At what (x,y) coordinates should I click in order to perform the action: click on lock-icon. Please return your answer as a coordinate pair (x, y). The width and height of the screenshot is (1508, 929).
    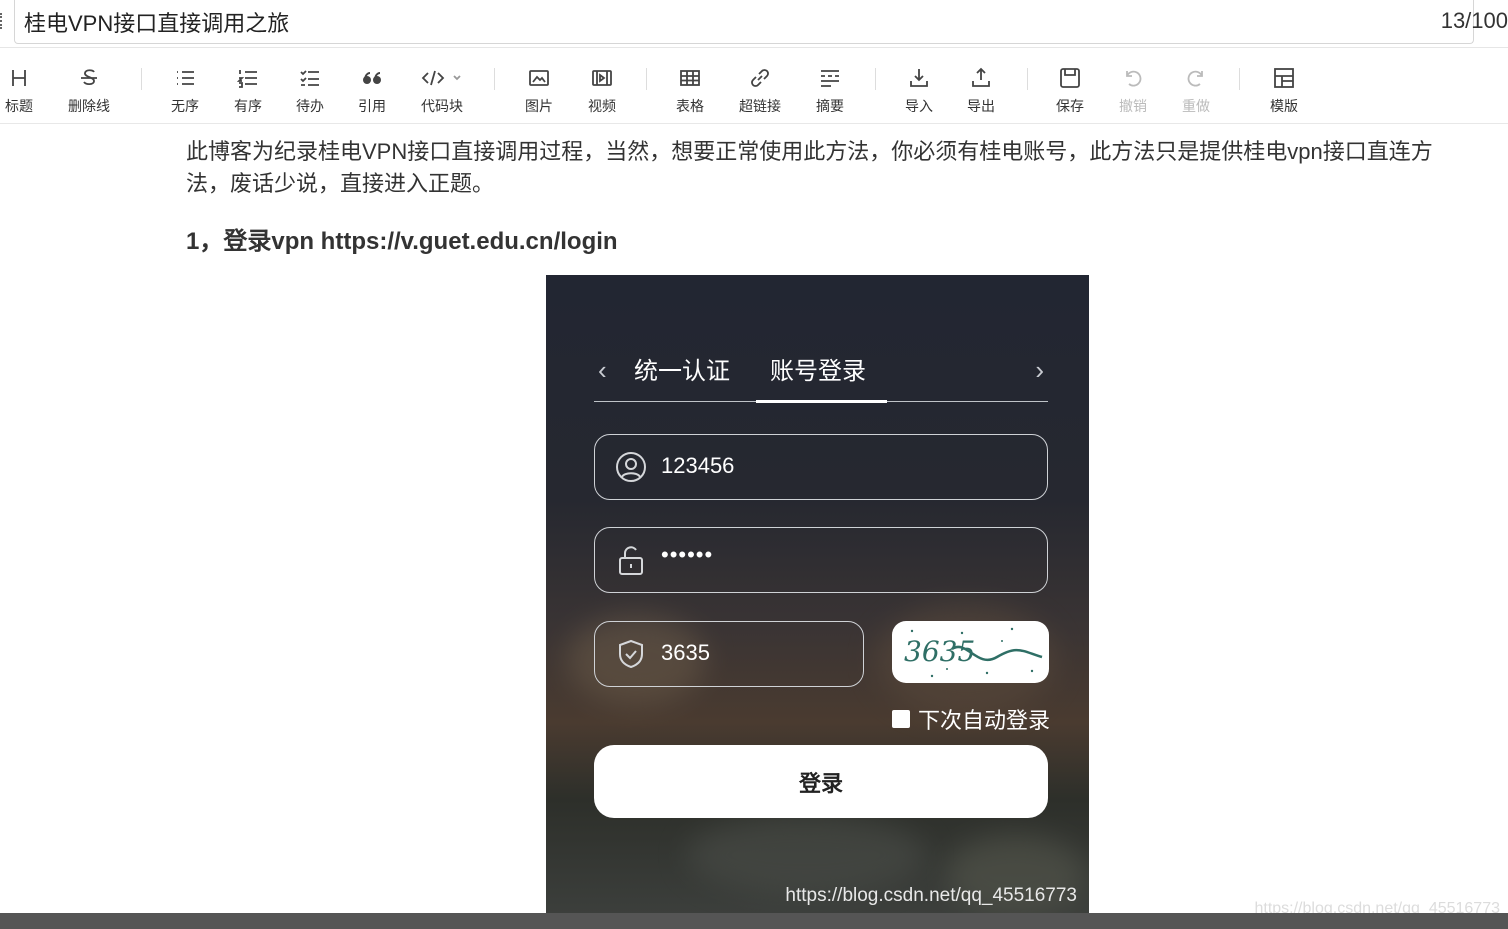
    Looking at the image, I should click on (631, 560).